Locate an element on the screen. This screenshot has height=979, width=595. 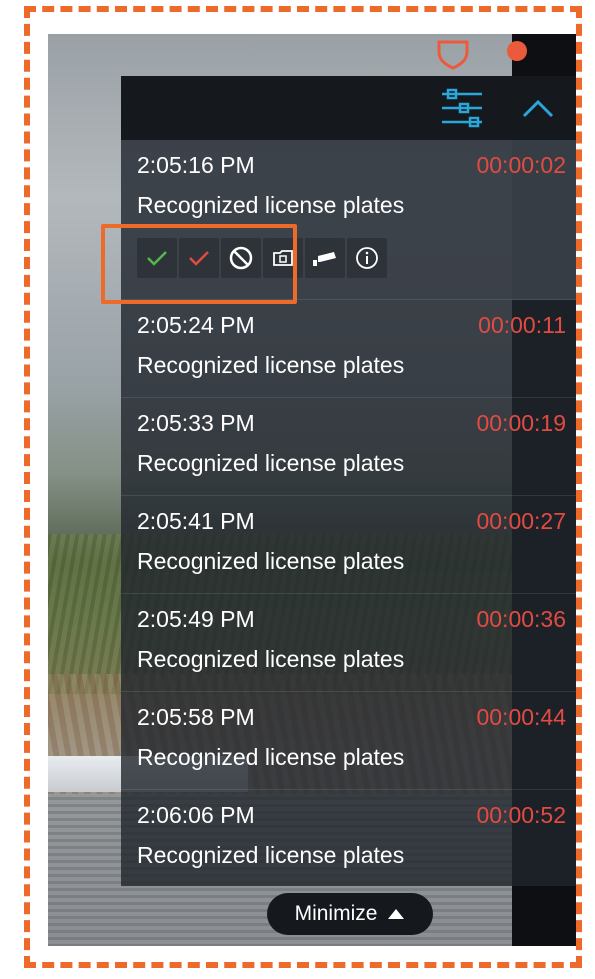
actions-highlight is located at coordinates (199, 264).